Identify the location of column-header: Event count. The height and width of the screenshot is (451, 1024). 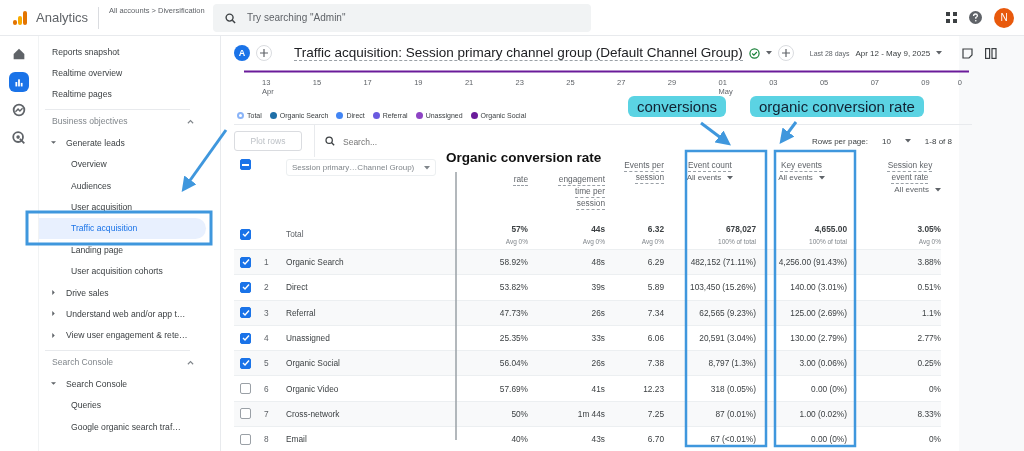
(710, 165).